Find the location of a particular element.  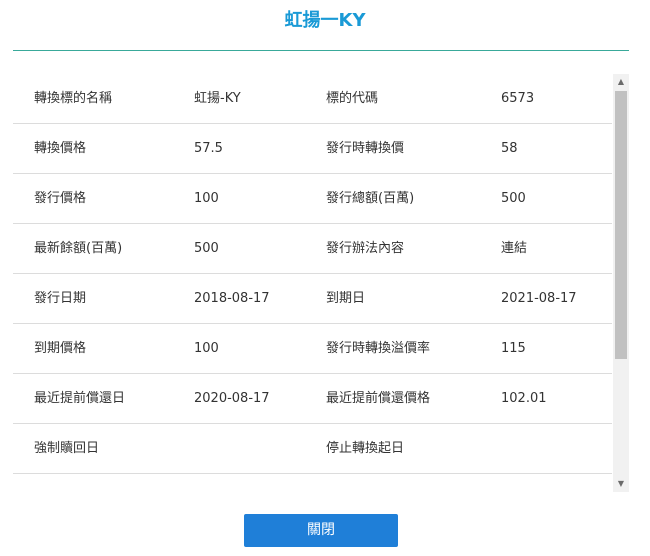

field-label: 到期日 is located at coordinates (346, 298).